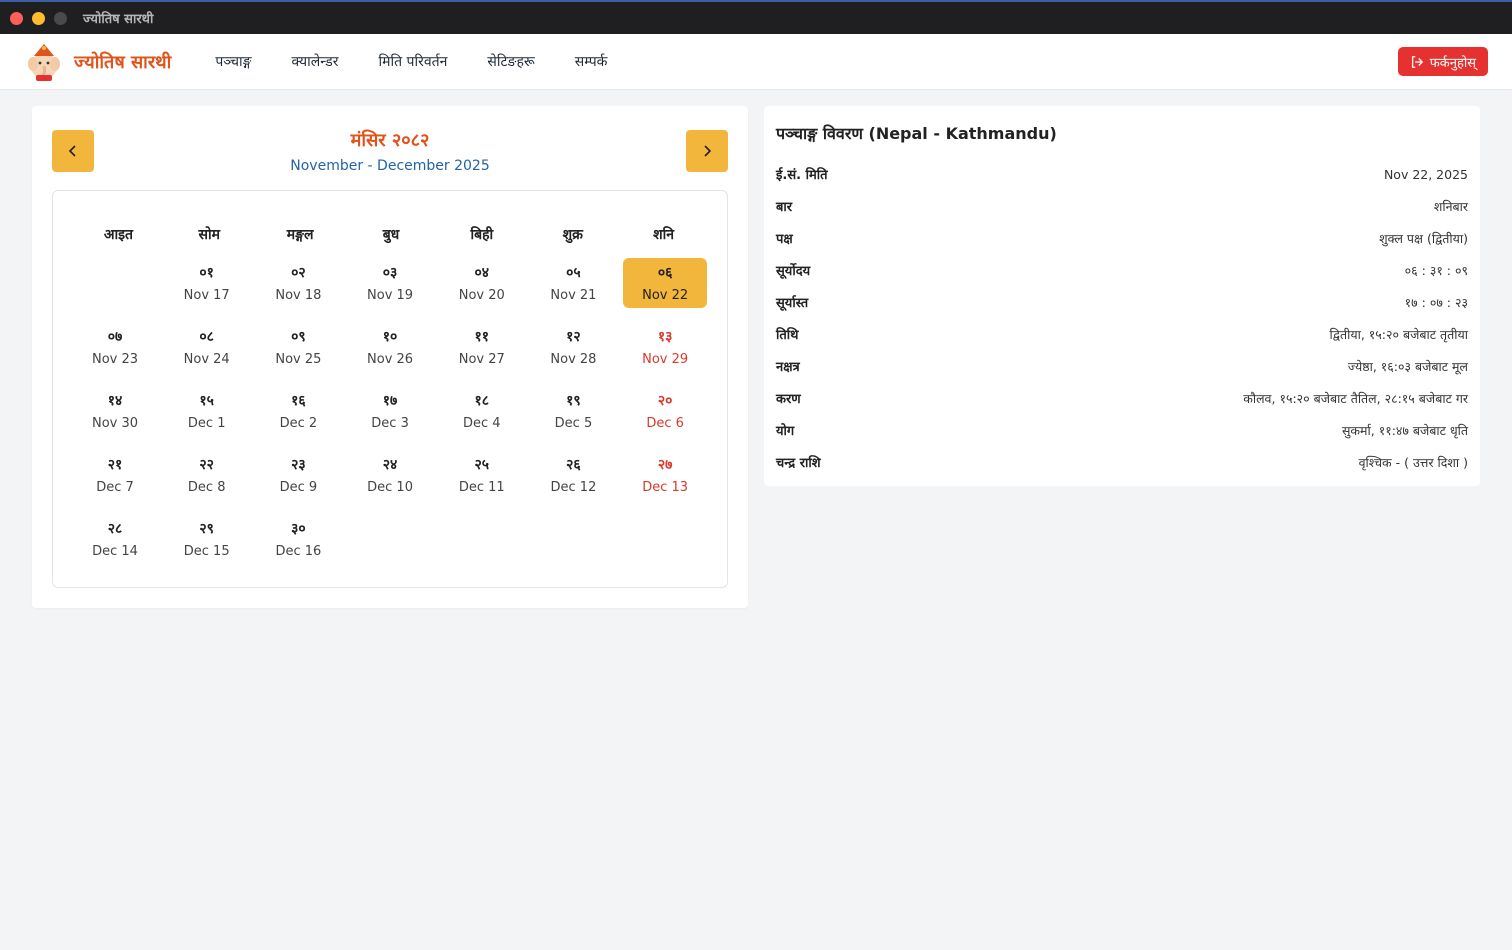 The image size is (1512, 950). What do you see at coordinates (115, 475) in the screenshot?
I see `day-cell: २१ Dec 7` at bounding box center [115, 475].